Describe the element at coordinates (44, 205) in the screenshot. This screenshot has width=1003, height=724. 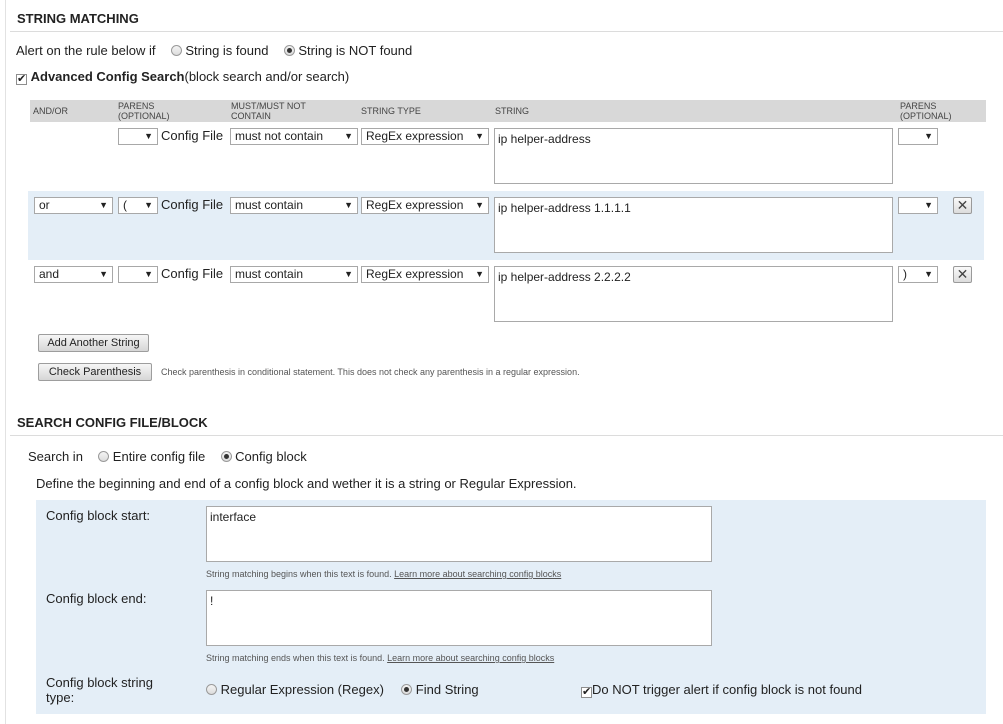
I see `andor-value: or` at that location.